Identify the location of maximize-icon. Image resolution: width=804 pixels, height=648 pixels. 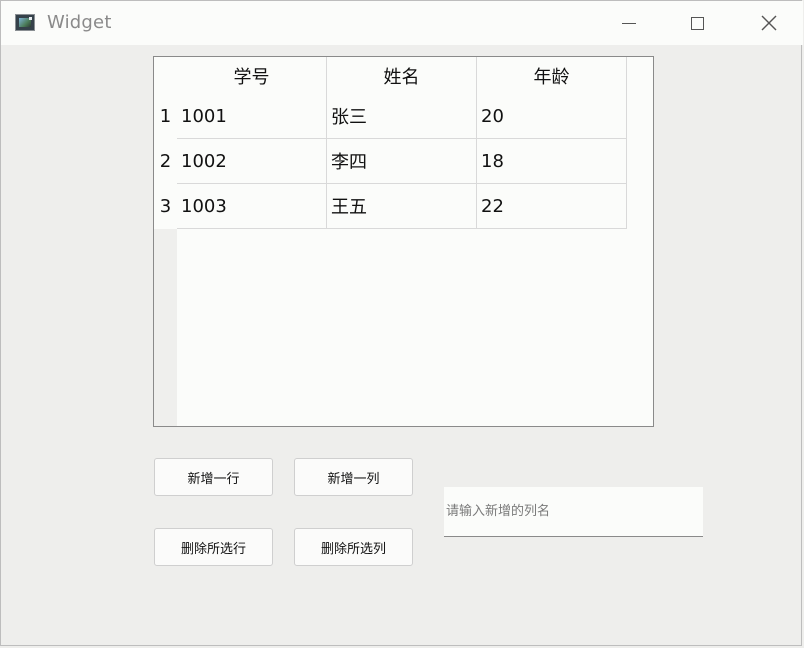
(697, 23).